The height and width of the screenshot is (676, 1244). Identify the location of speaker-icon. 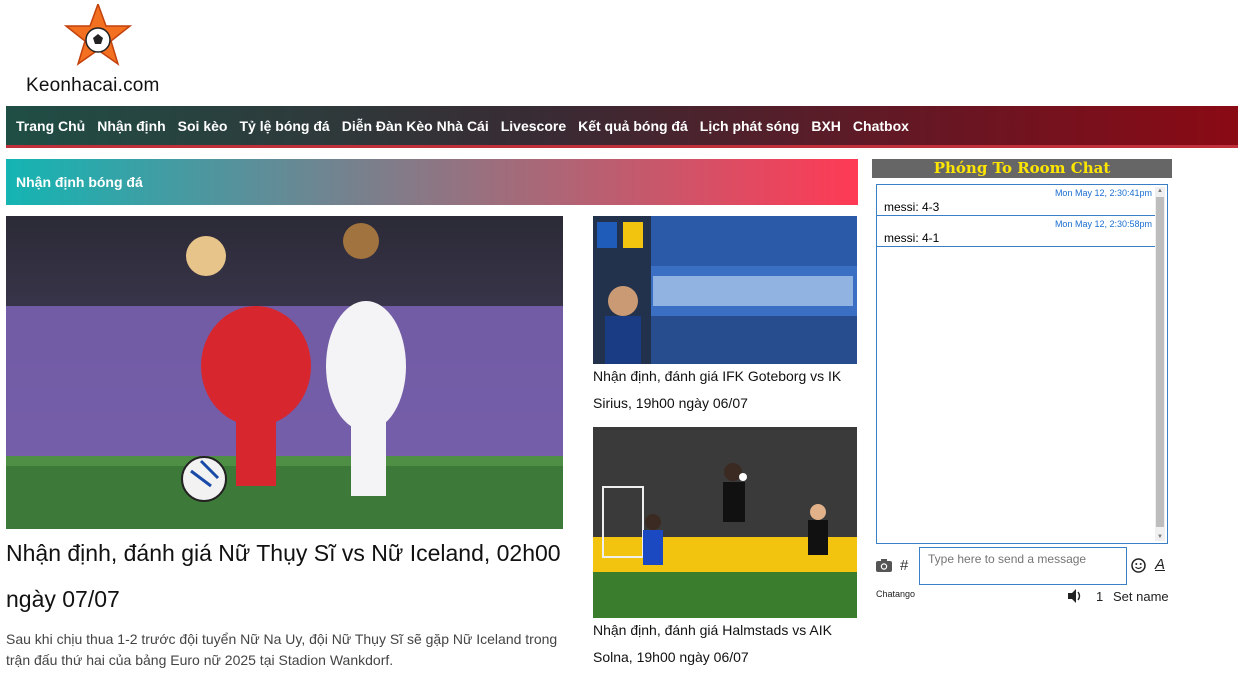
(1075, 596).